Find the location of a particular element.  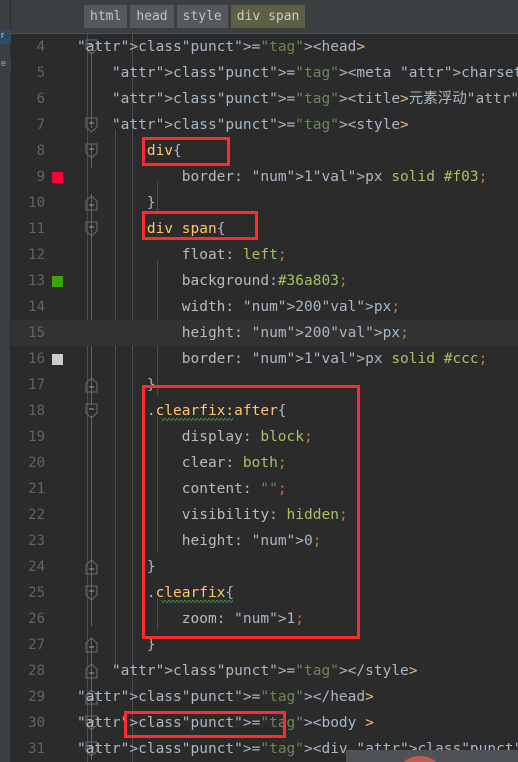

code-line: 18 .clearfix:after{ is located at coordinates (264, 411).